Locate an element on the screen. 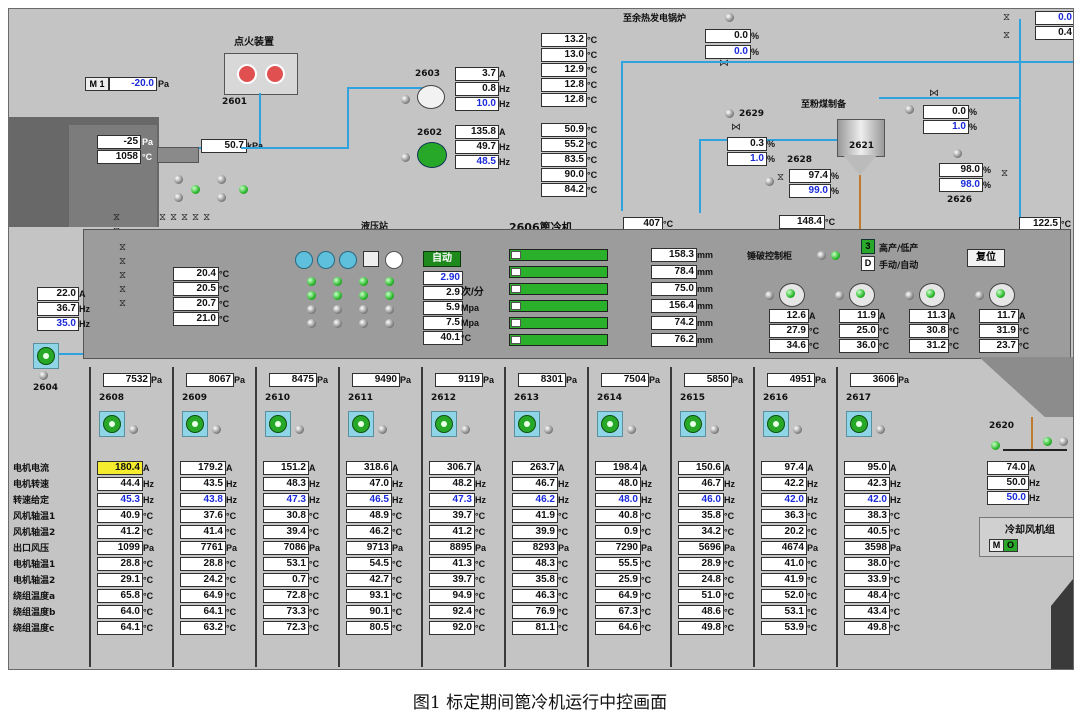  outlet-pressure: 9490 is located at coordinates (376, 380).